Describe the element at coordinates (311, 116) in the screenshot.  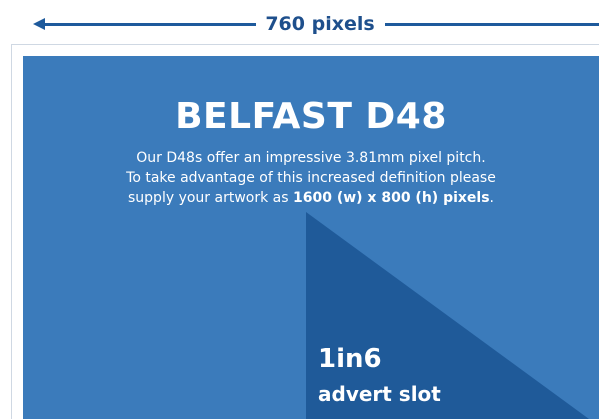
I see `screen-title: BELFAST D48` at that location.